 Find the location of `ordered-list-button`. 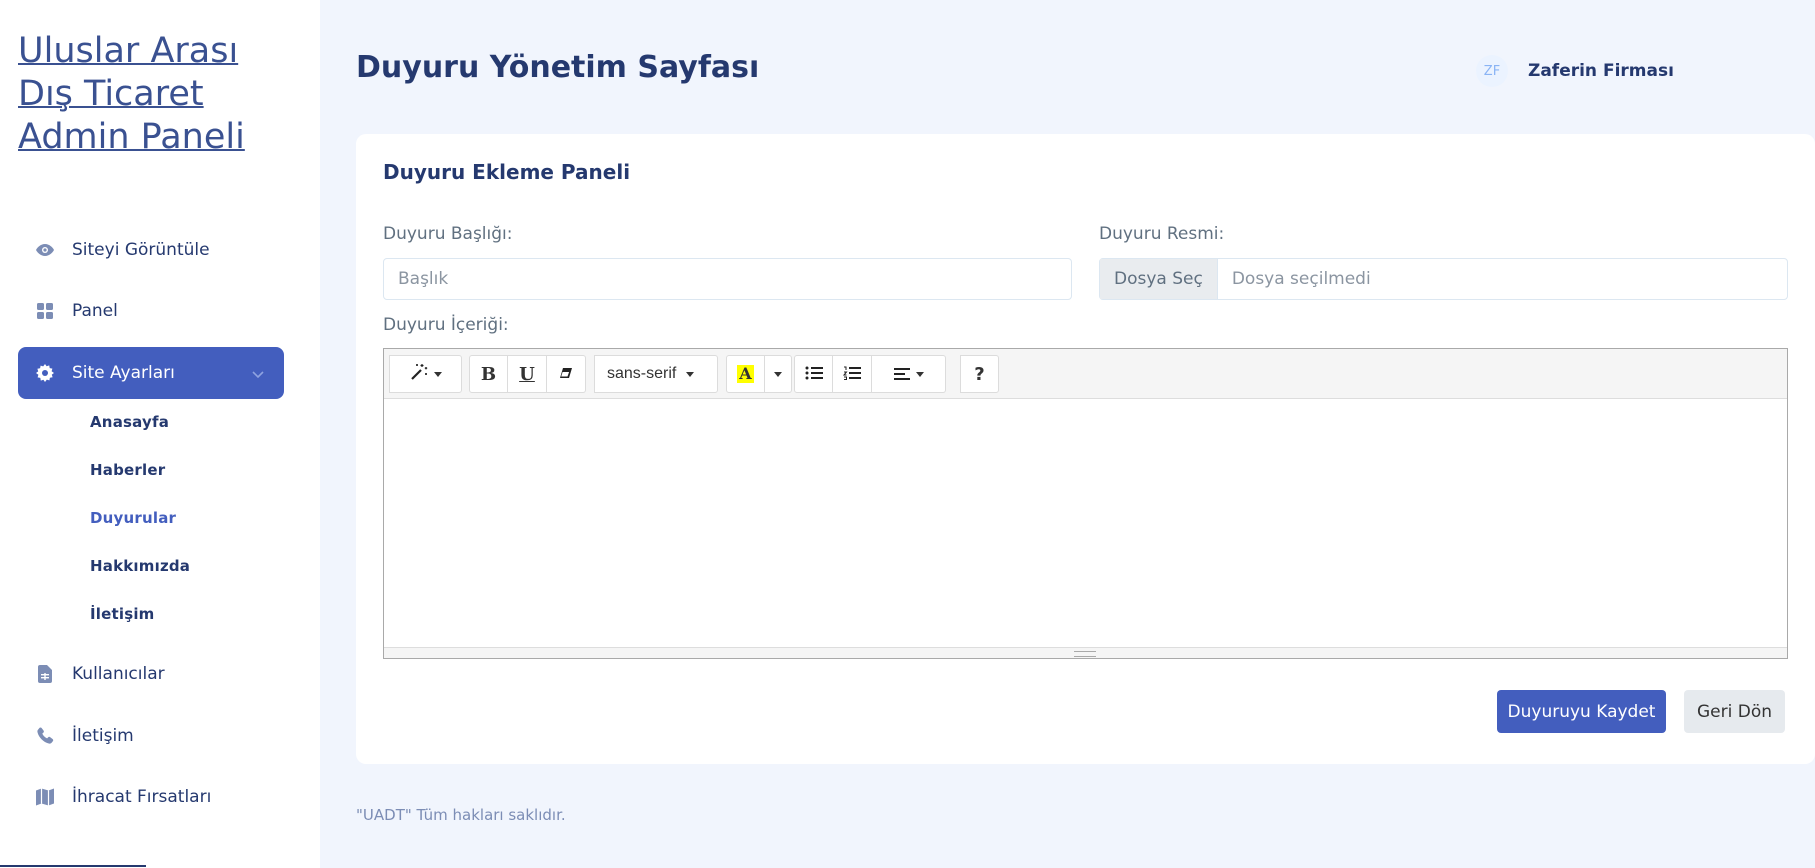

ordered-list-button is located at coordinates (852, 374).